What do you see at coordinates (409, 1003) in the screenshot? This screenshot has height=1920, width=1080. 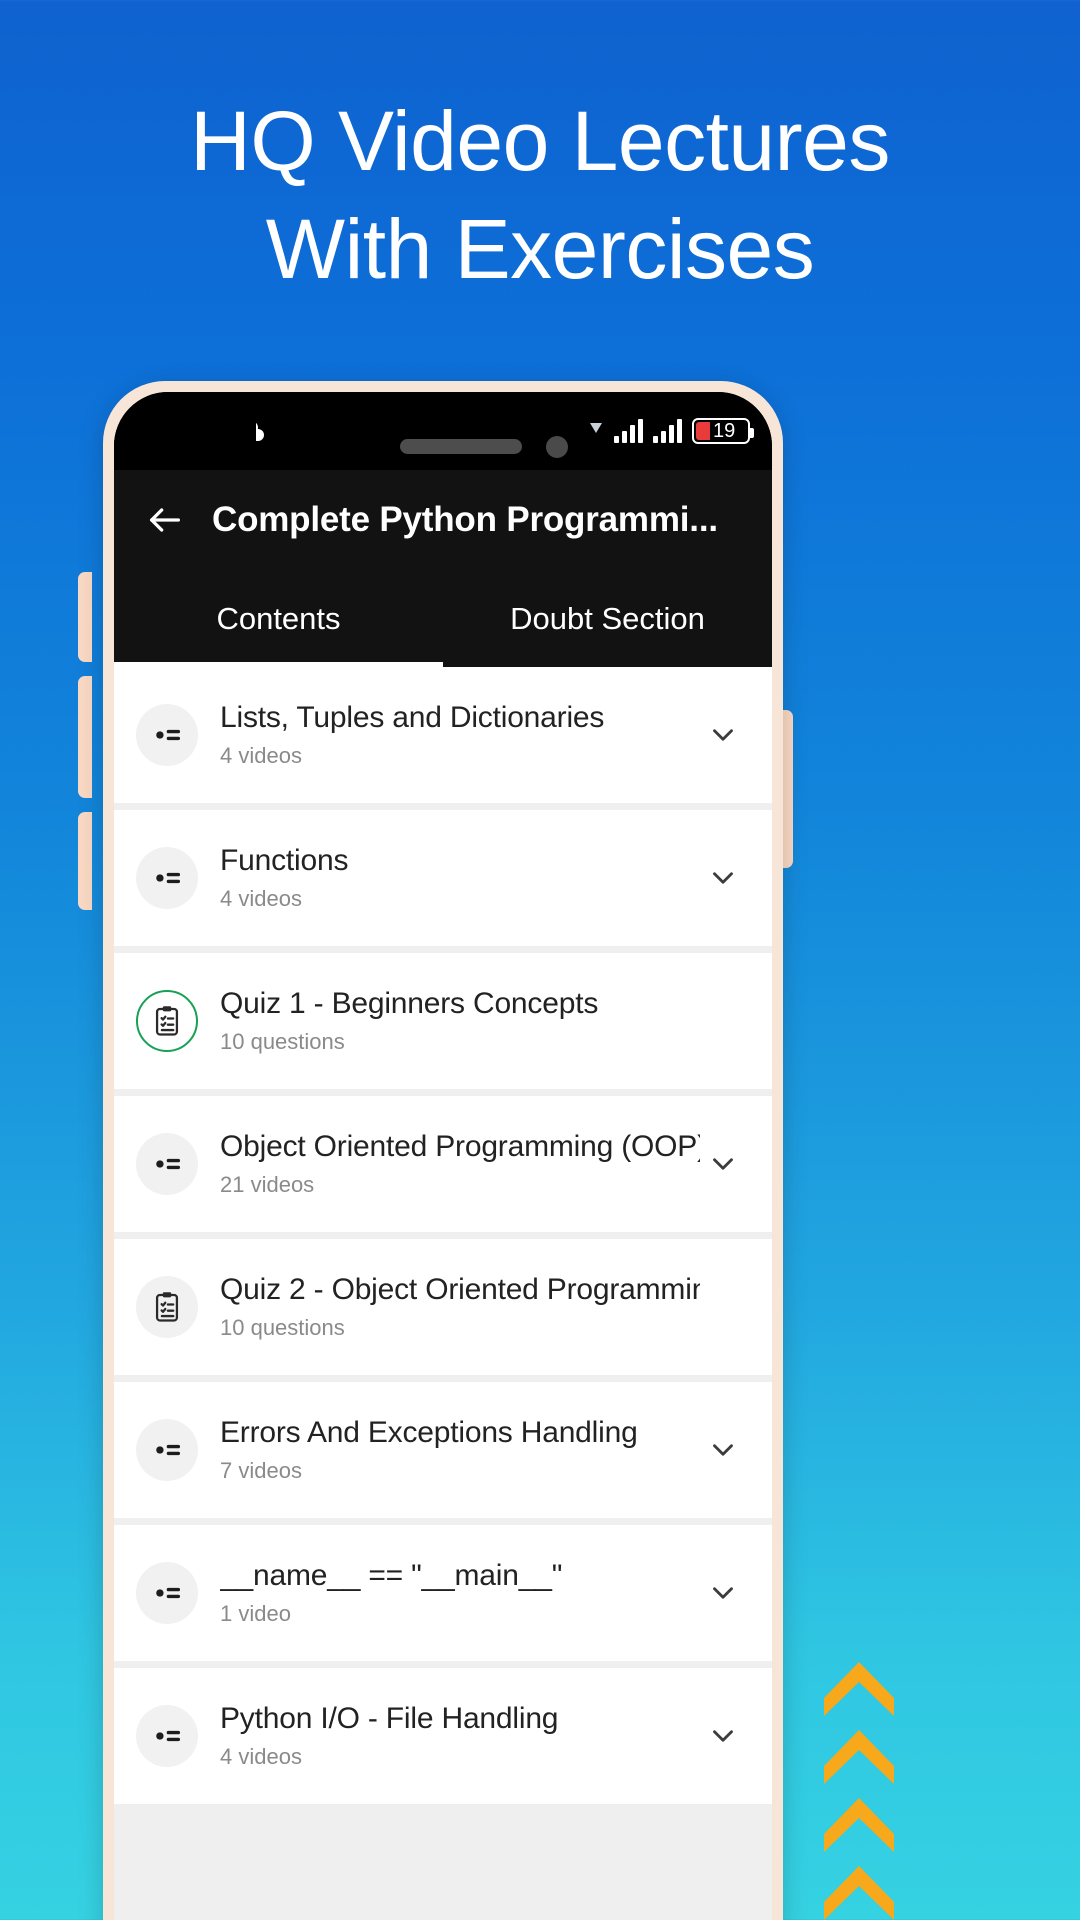 I see `list-item-title: Quiz 1 - Beginners Concepts` at bounding box center [409, 1003].